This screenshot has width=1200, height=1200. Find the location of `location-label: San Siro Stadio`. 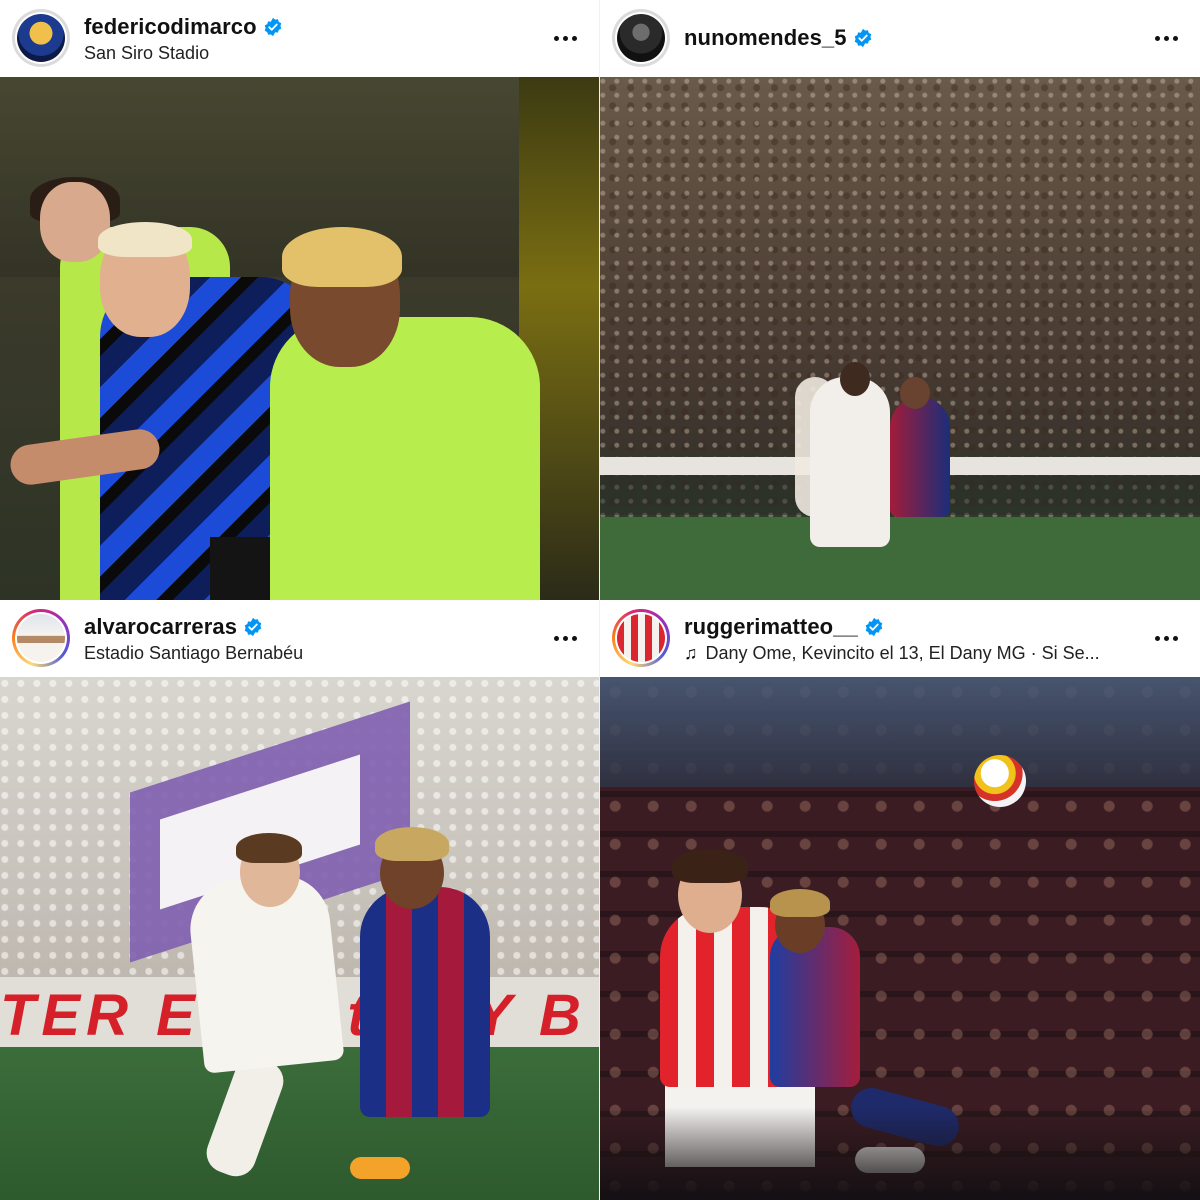

location-label: San Siro Stadio is located at coordinates (319, 53).